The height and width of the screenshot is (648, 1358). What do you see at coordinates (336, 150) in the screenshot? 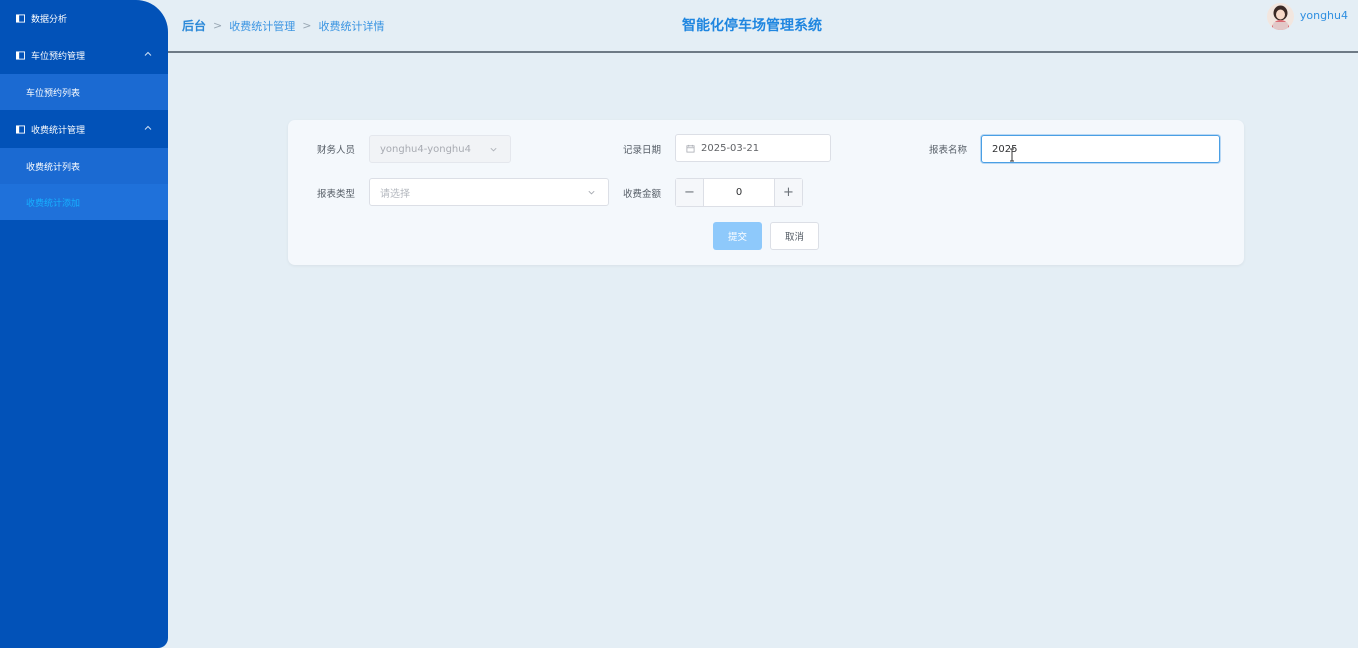
I see `finance-staff-label: 财务人员` at bounding box center [336, 150].